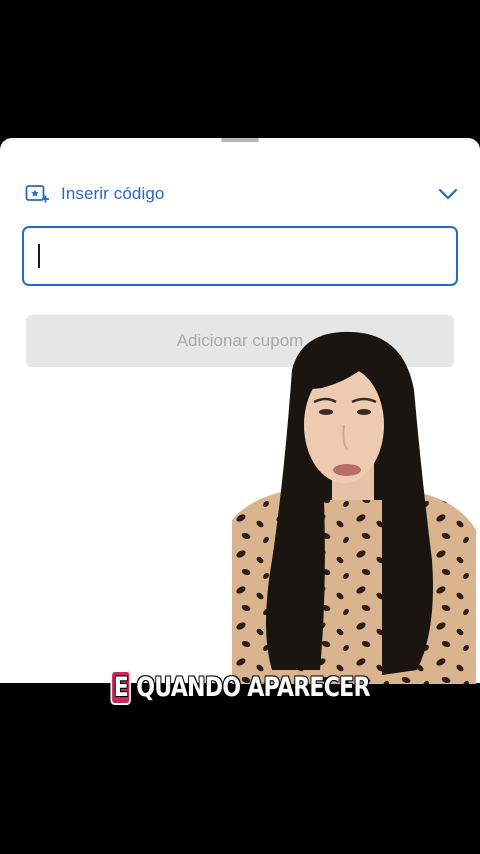 Image resolution: width=480 pixels, height=854 pixels. What do you see at coordinates (240, 256) in the screenshot?
I see `coupon-code-input` at bounding box center [240, 256].